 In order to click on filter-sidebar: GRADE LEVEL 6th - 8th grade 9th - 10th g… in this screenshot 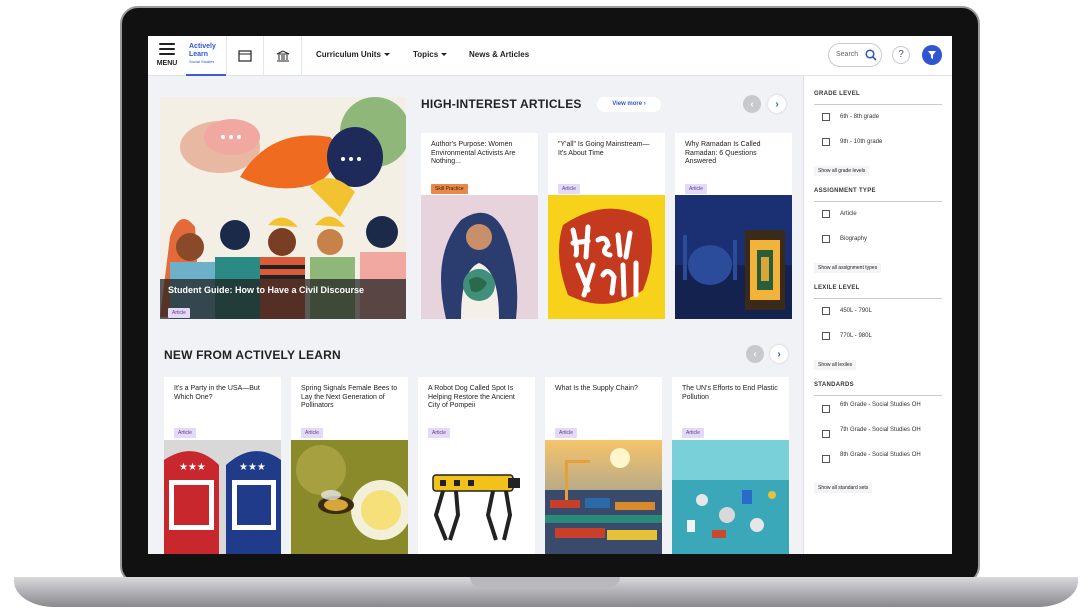, I will do `click(877, 315)`.